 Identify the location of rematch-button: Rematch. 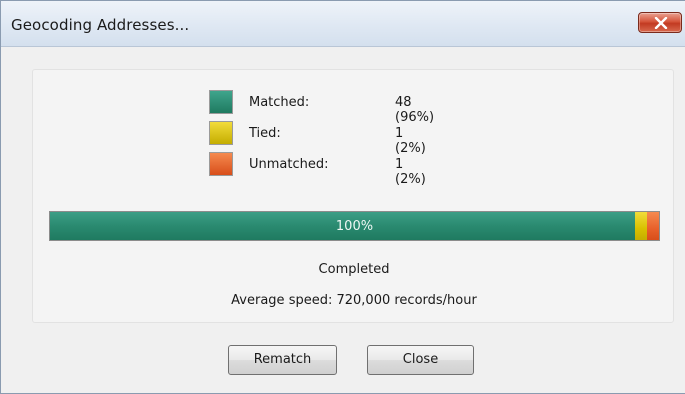
(282, 360).